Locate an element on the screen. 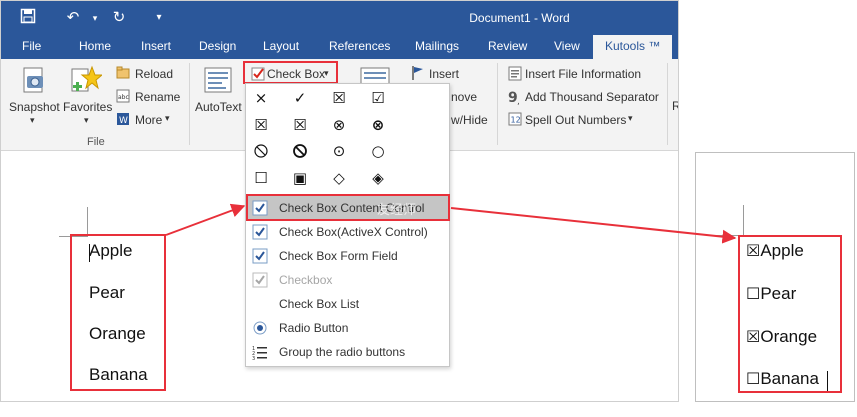 The width and height of the screenshot is (857, 417). annotation-arrows is located at coordinates (451, 223).